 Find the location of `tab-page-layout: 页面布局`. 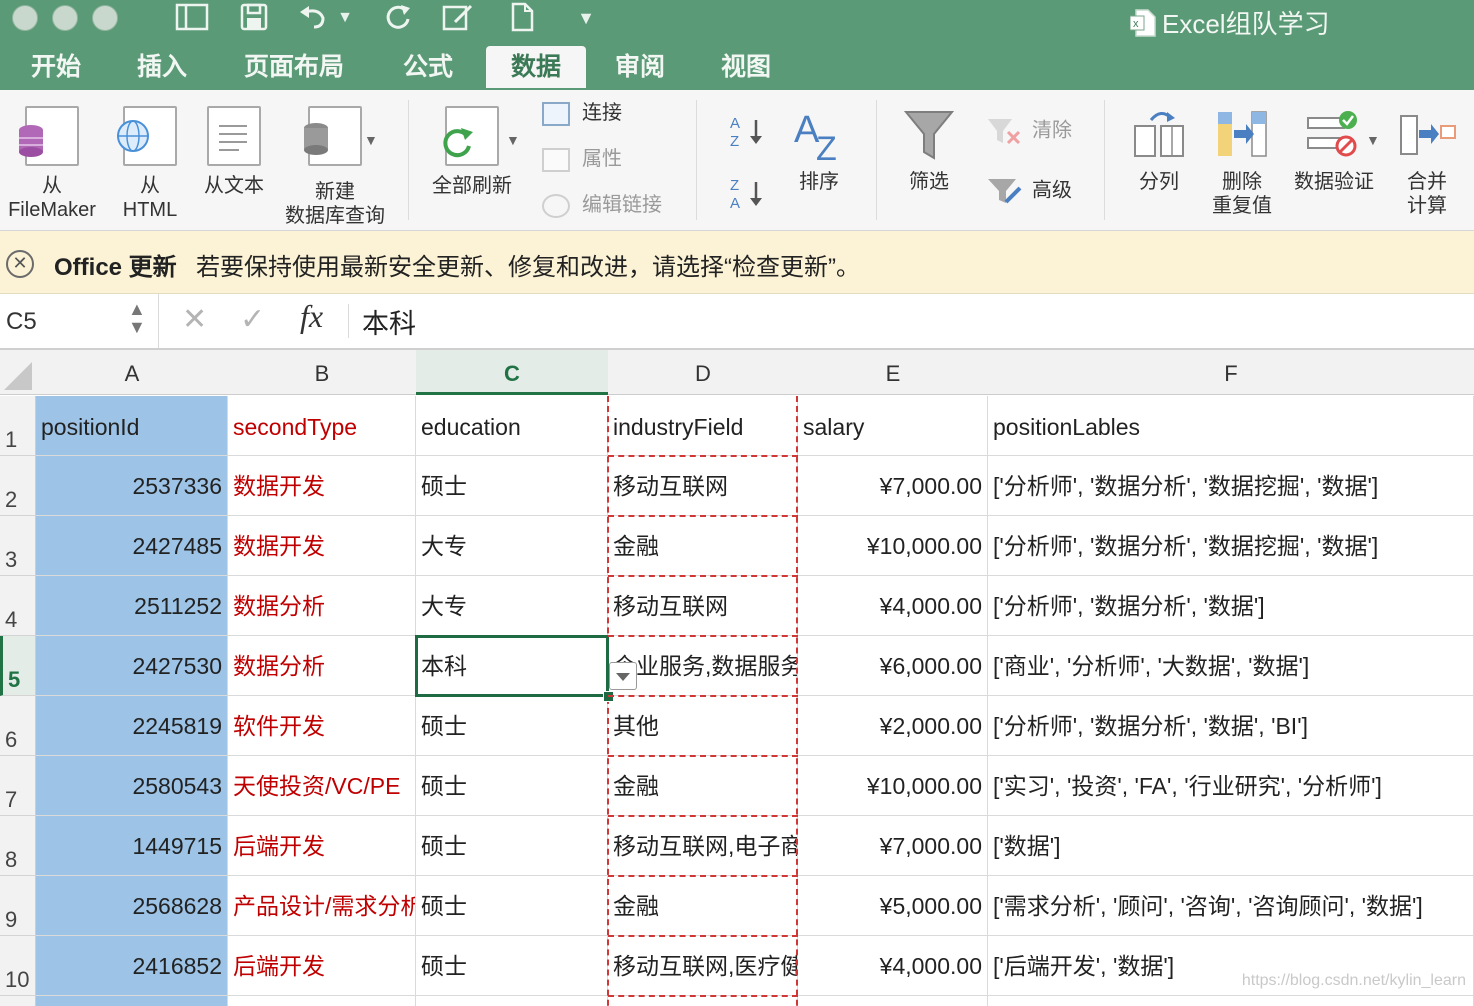

tab-page-layout: 页面布局 is located at coordinates (294, 67).